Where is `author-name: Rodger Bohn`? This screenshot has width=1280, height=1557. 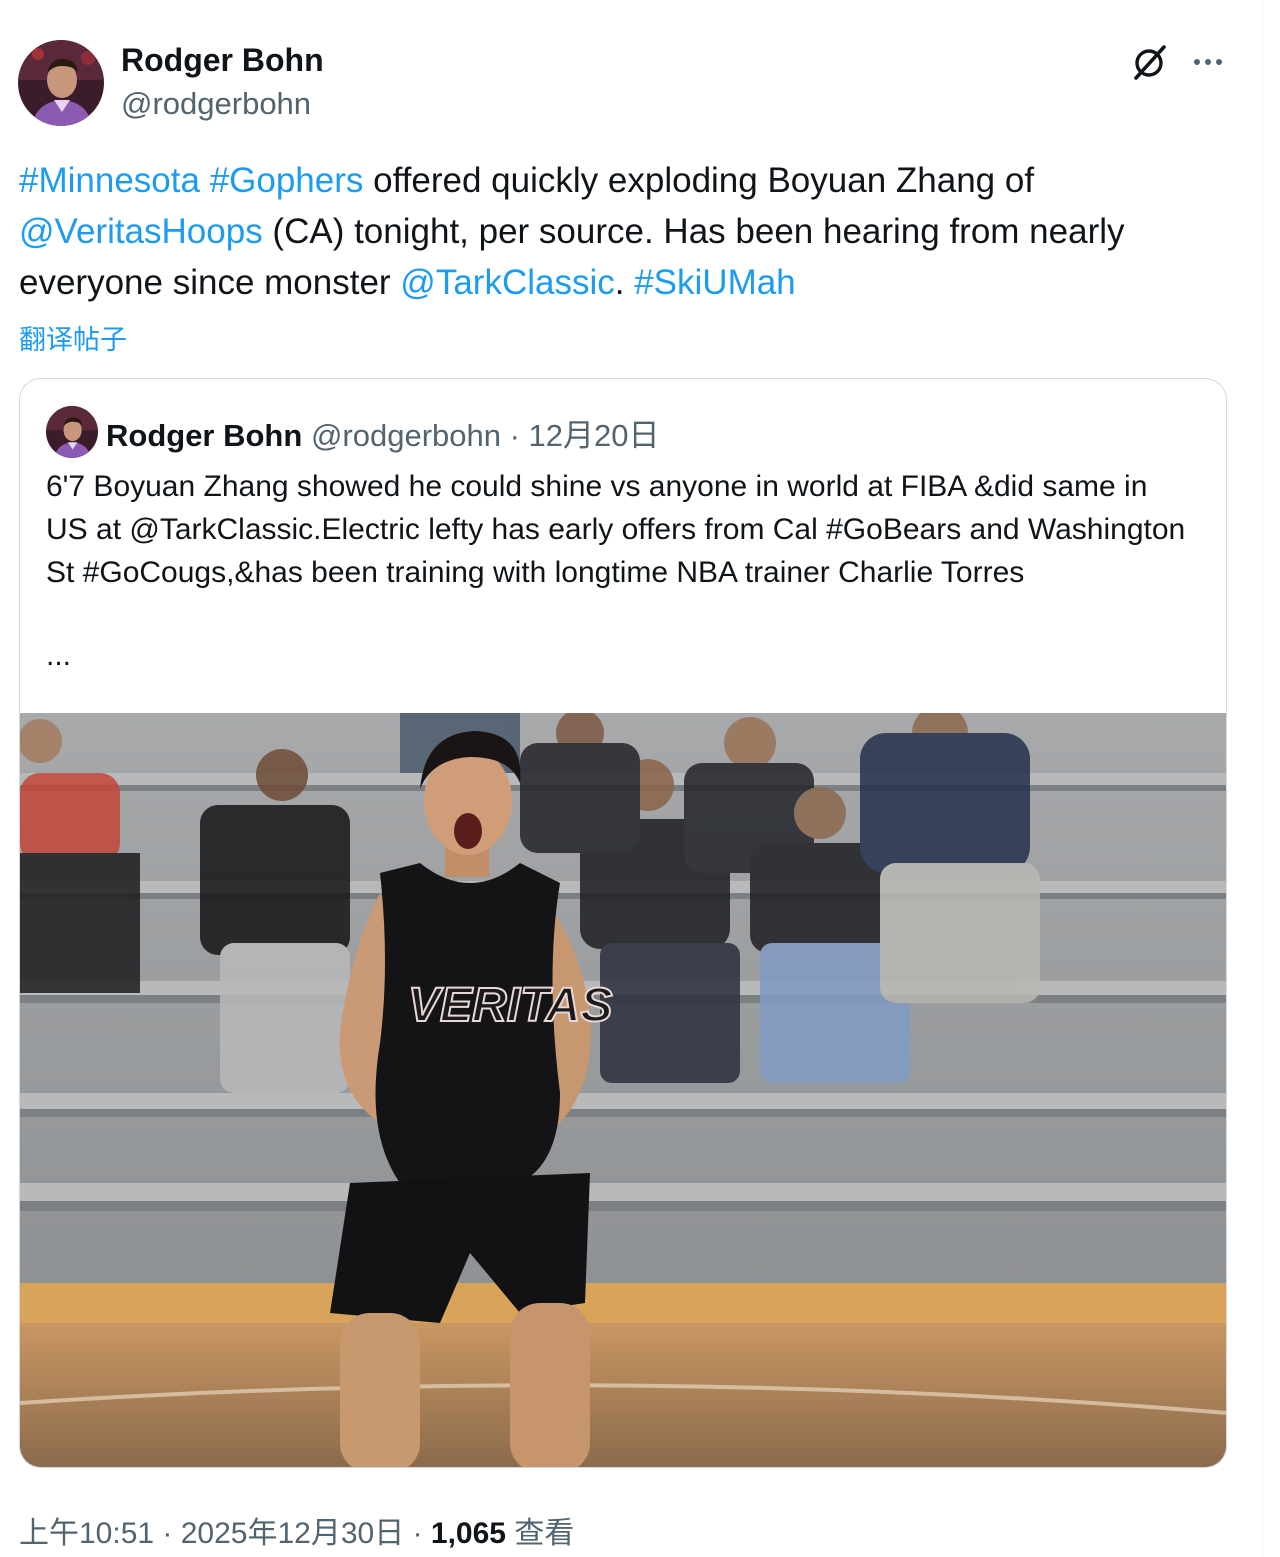
author-name: Rodger Bohn is located at coordinates (222, 60).